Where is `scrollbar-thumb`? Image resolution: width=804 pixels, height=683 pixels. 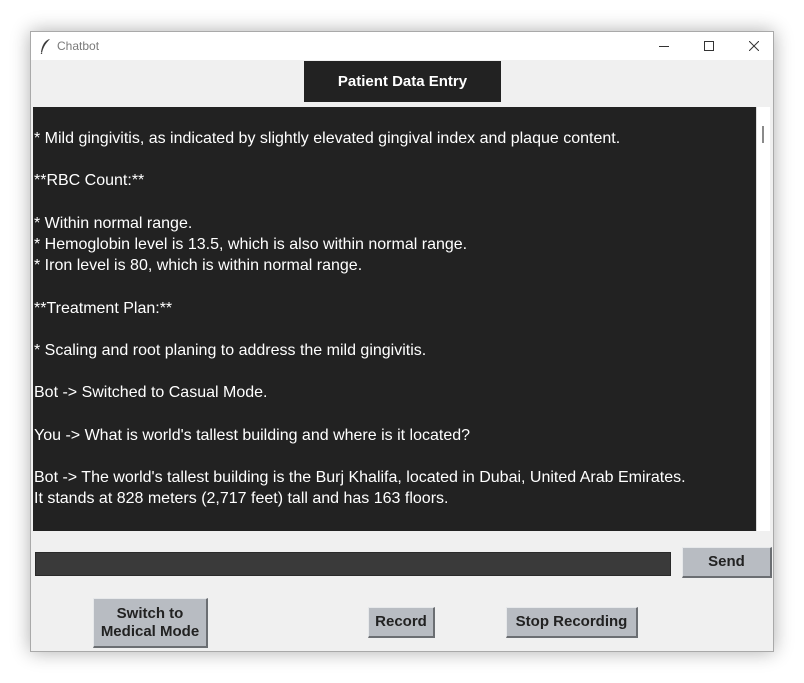
scrollbar-thumb is located at coordinates (763, 134).